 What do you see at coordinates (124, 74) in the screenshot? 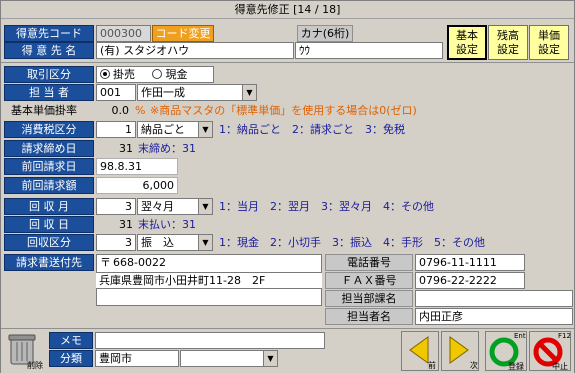
I see `radio-credit-label: 掛売` at bounding box center [124, 74].